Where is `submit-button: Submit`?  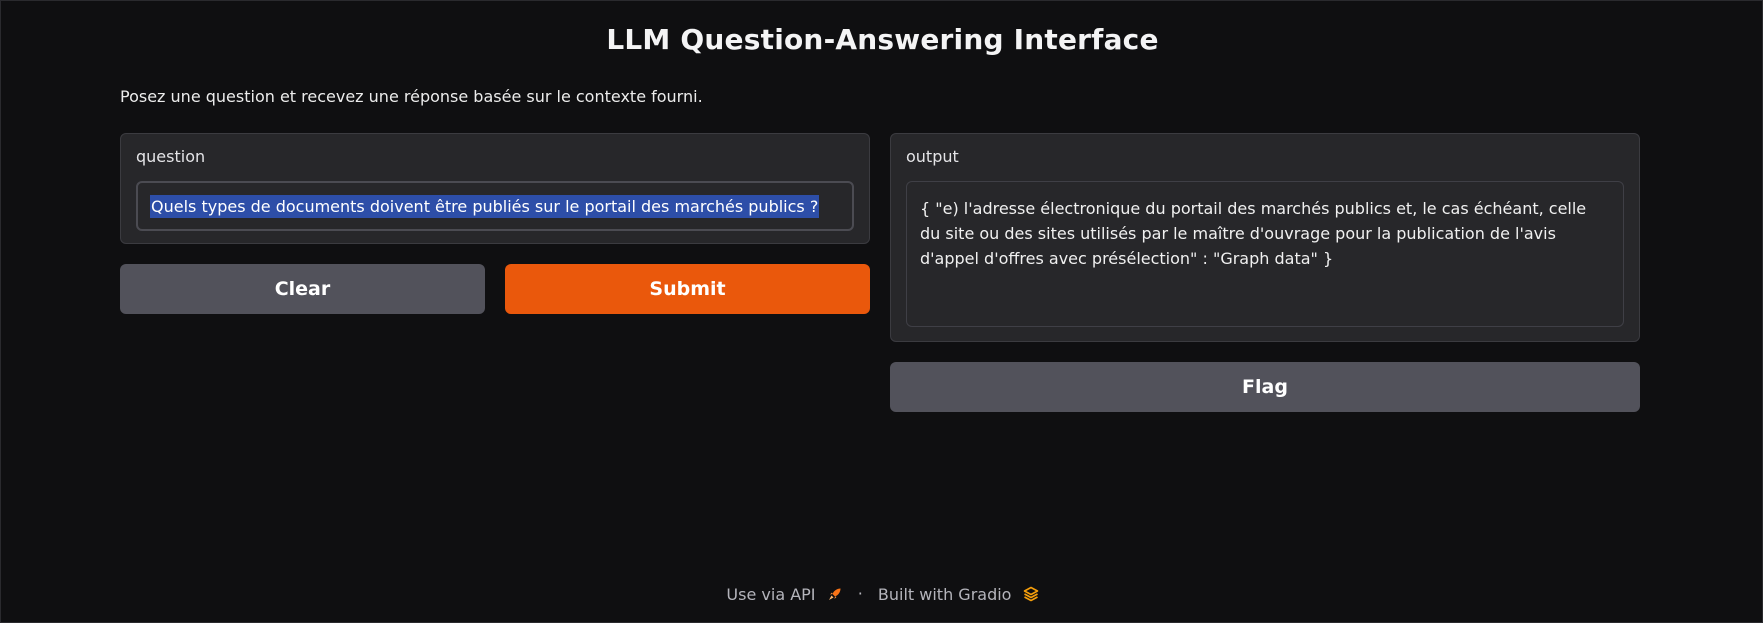
submit-button: Submit is located at coordinates (687, 289).